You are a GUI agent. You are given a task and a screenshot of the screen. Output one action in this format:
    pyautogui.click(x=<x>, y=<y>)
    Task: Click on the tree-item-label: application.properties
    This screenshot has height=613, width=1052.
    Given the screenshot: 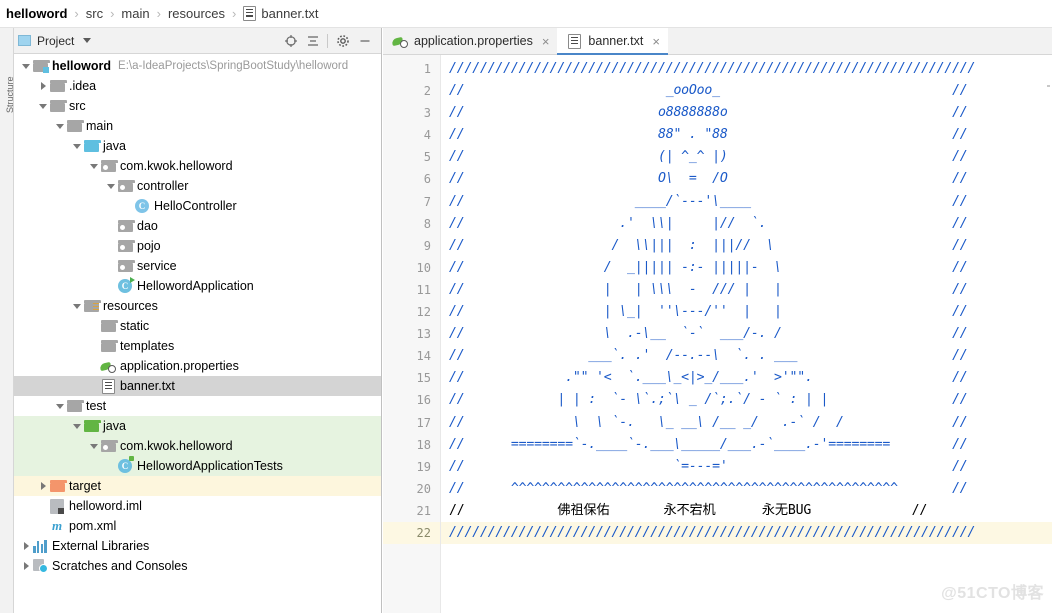 What is the action you would take?
    pyautogui.click(x=179, y=366)
    